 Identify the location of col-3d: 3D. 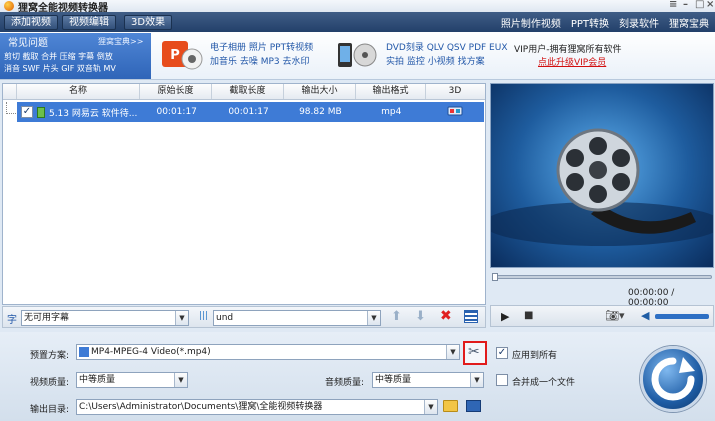
(455, 91).